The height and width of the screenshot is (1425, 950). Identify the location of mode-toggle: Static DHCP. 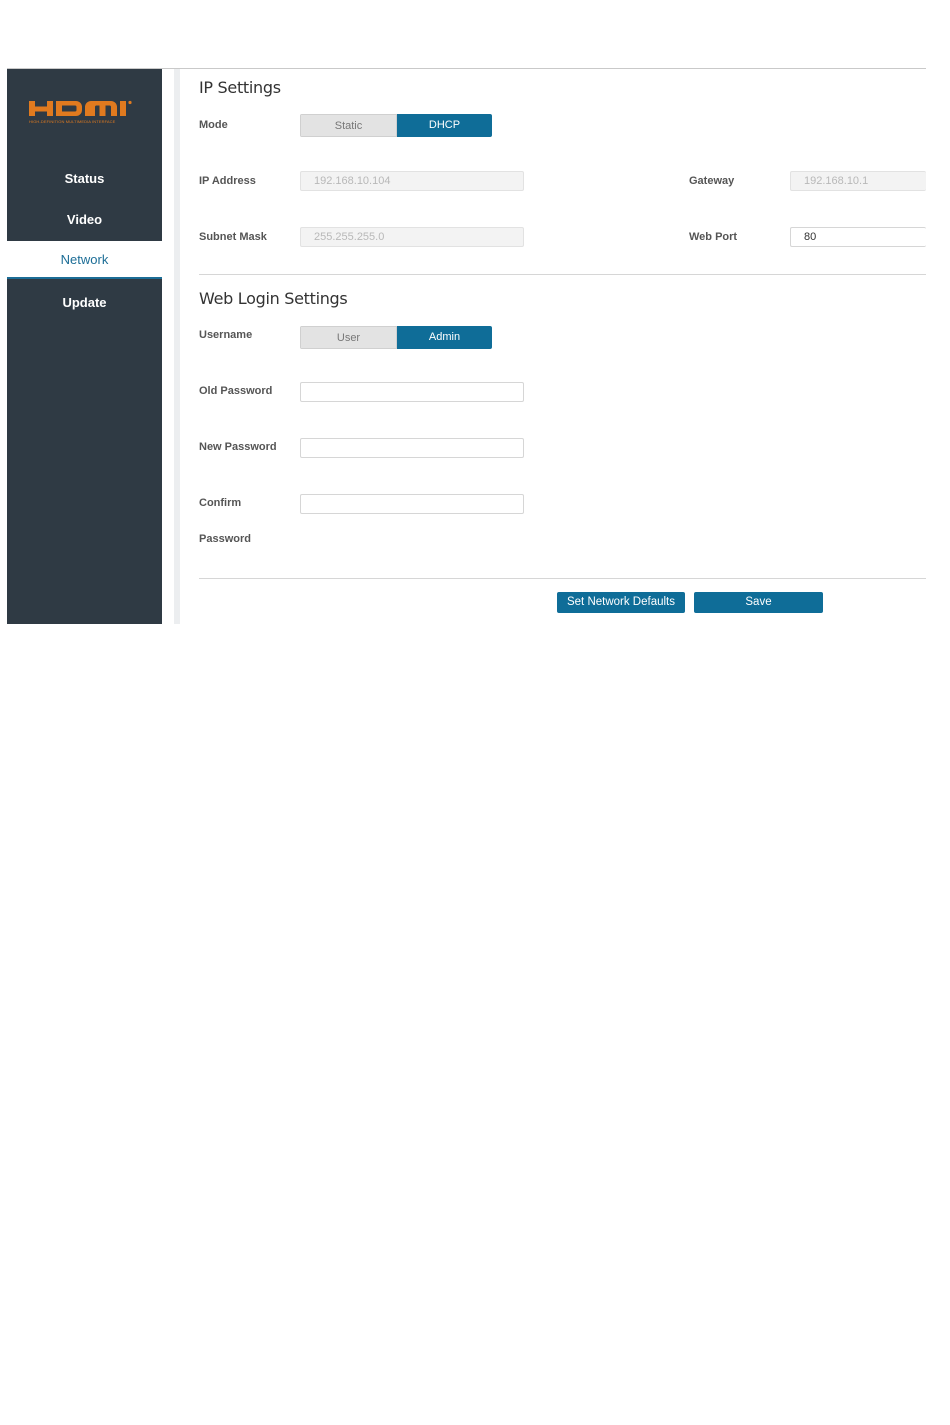
(396, 125).